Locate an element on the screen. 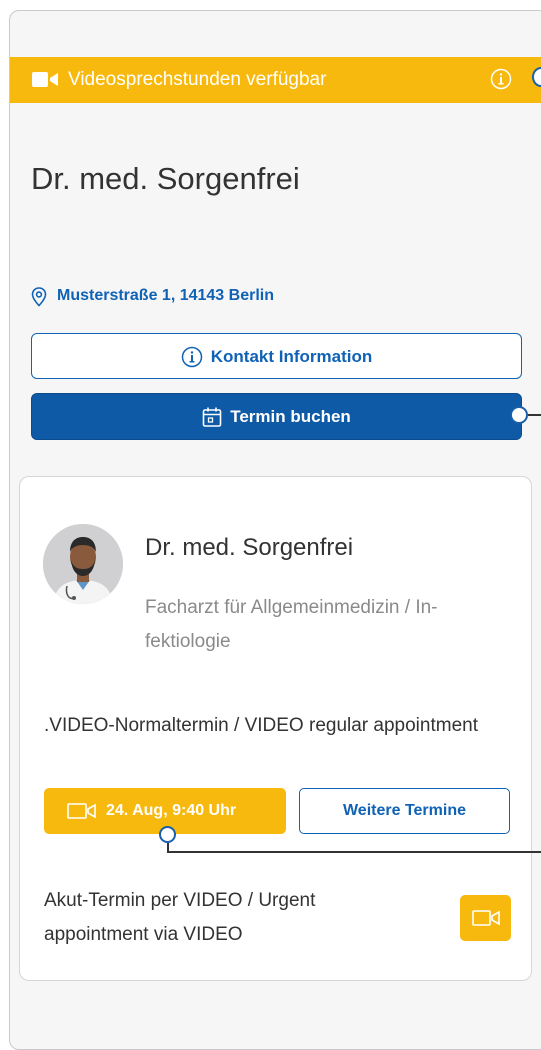 The width and height of the screenshot is (541, 1050). banner-text: Videosprechstunden verfügbar is located at coordinates (197, 79).